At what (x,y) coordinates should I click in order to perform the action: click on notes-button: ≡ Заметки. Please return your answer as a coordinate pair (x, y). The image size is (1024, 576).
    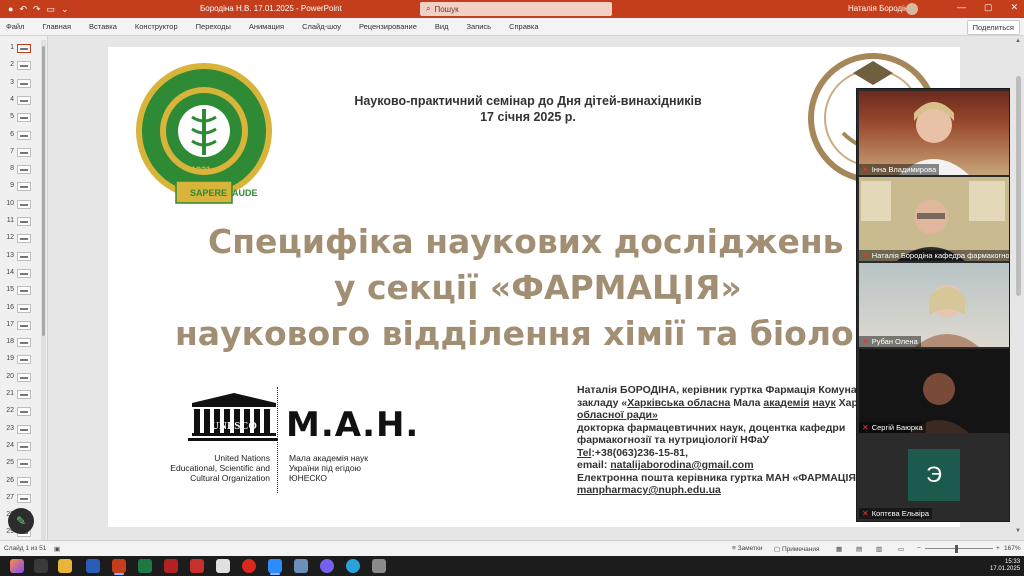
    Looking at the image, I should click on (747, 548).